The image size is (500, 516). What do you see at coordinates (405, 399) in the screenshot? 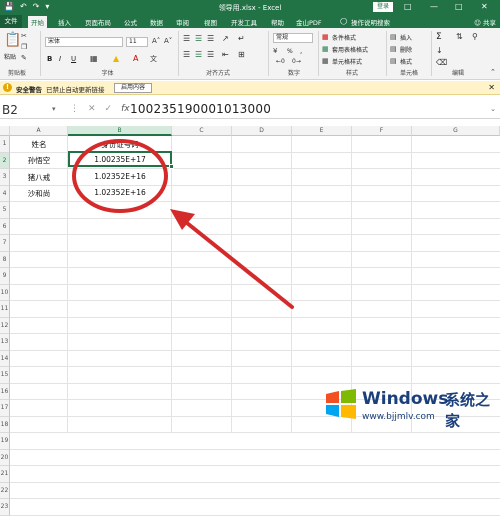
I see `watermark-brand: Windows` at bounding box center [405, 399].